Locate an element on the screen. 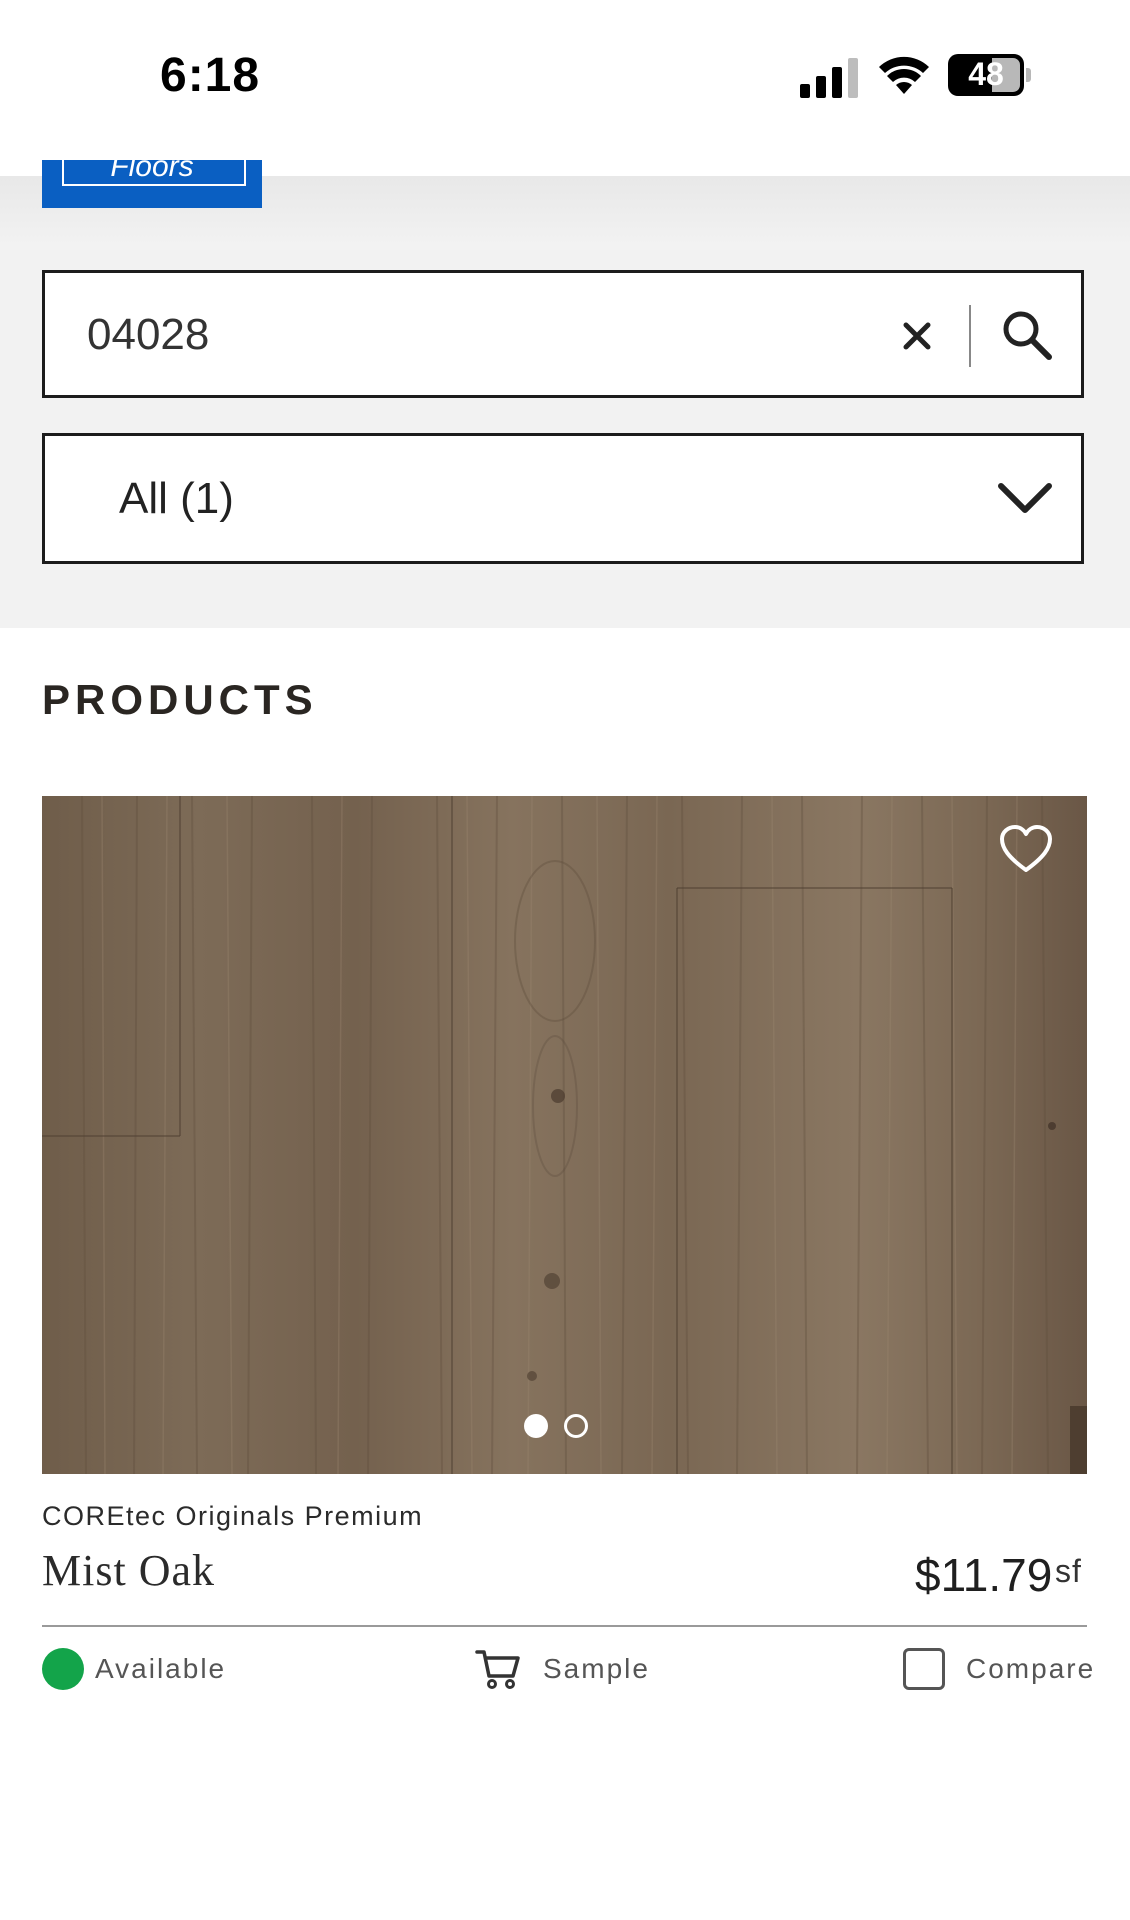  search-divider is located at coordinates (970, 336).